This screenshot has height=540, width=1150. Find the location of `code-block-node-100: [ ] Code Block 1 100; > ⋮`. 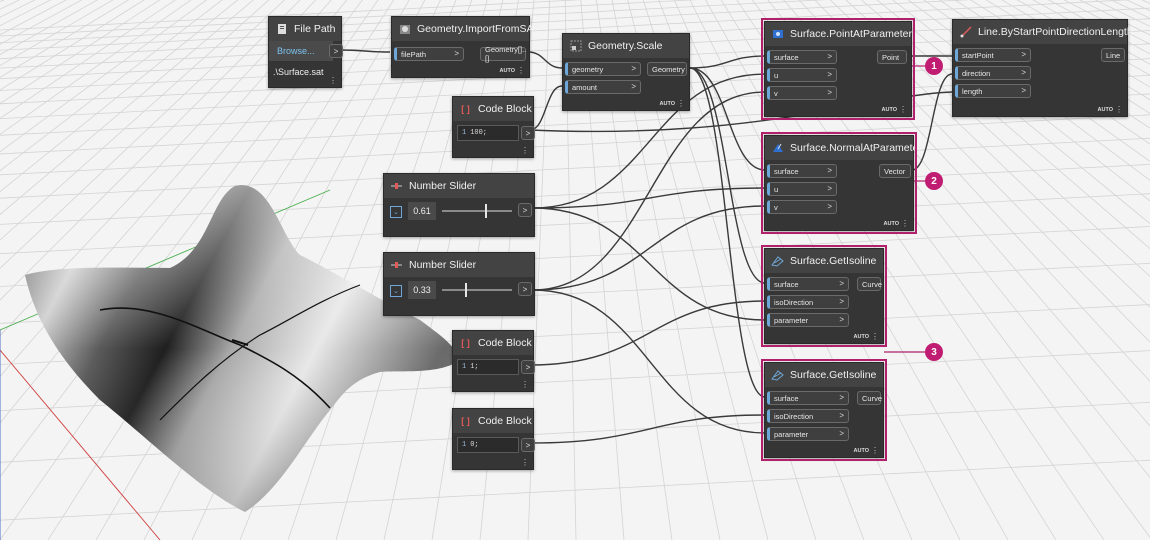

code-block-node-100: [ ] Code Block 1 100; > ⋮ is located at coordinates (493, 127).